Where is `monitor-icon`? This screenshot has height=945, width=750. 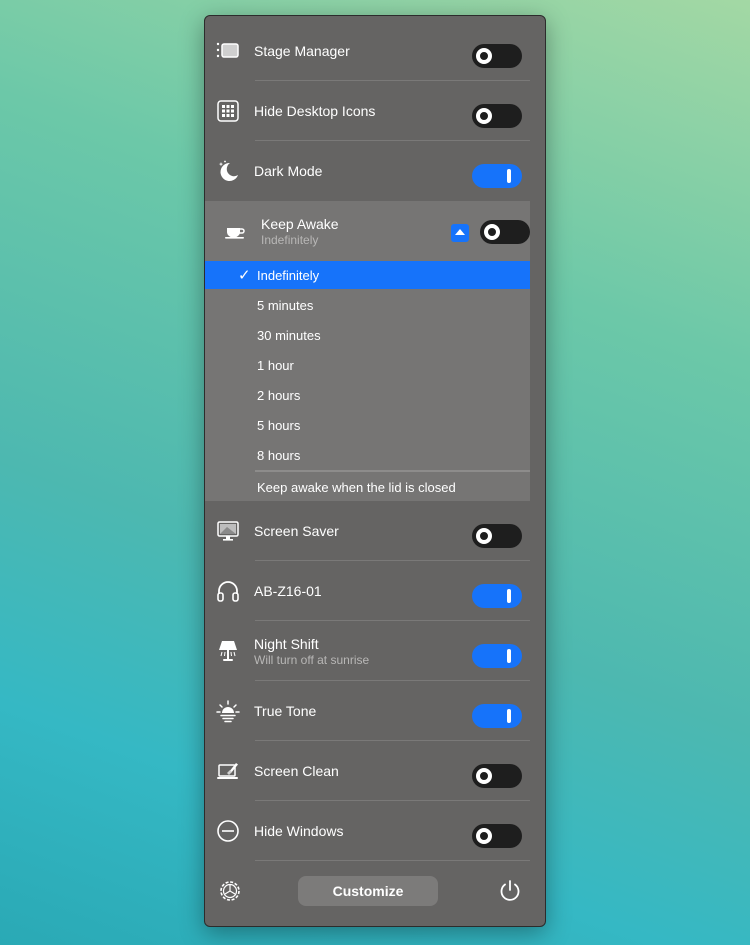 monitor-icon is located at coordinates (228, 531).